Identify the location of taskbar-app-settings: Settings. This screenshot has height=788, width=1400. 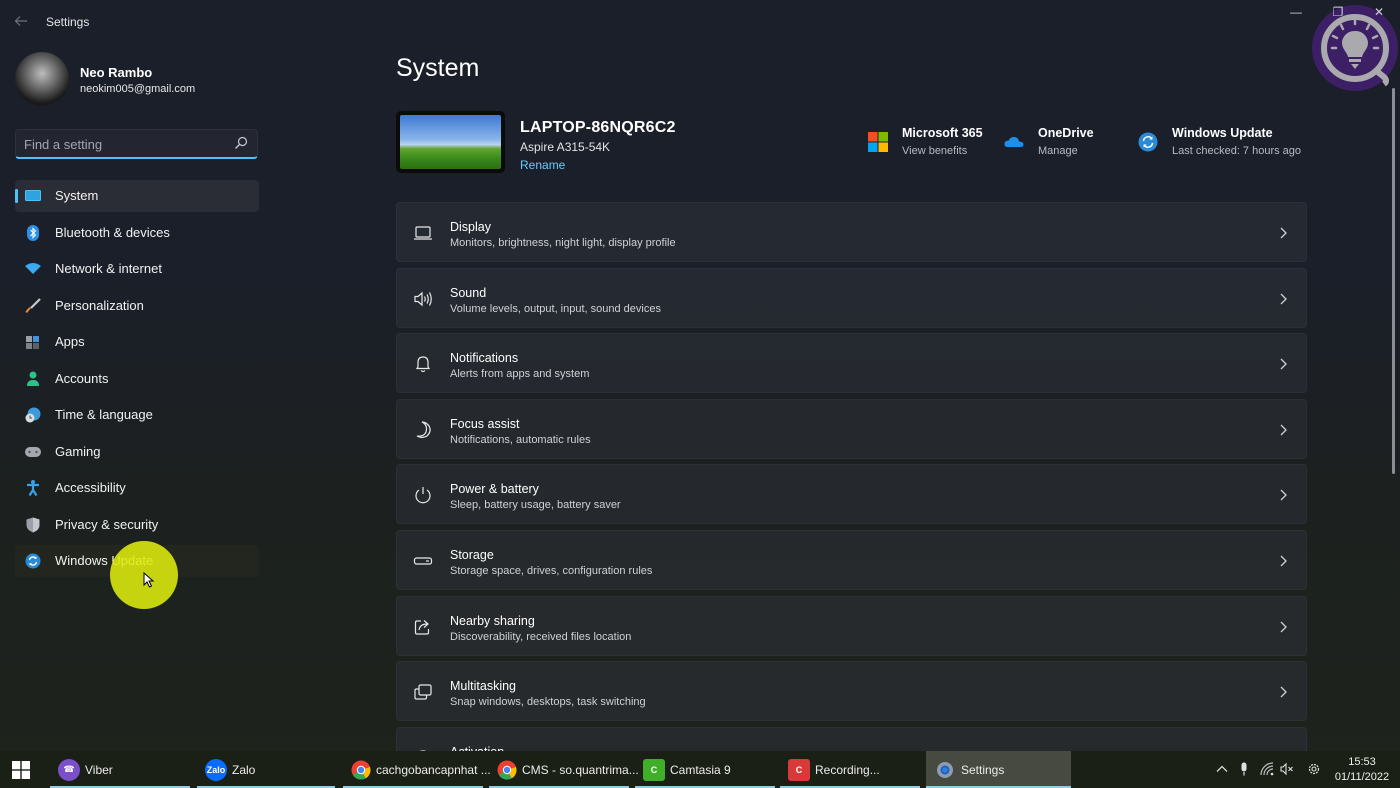
(998, 769).